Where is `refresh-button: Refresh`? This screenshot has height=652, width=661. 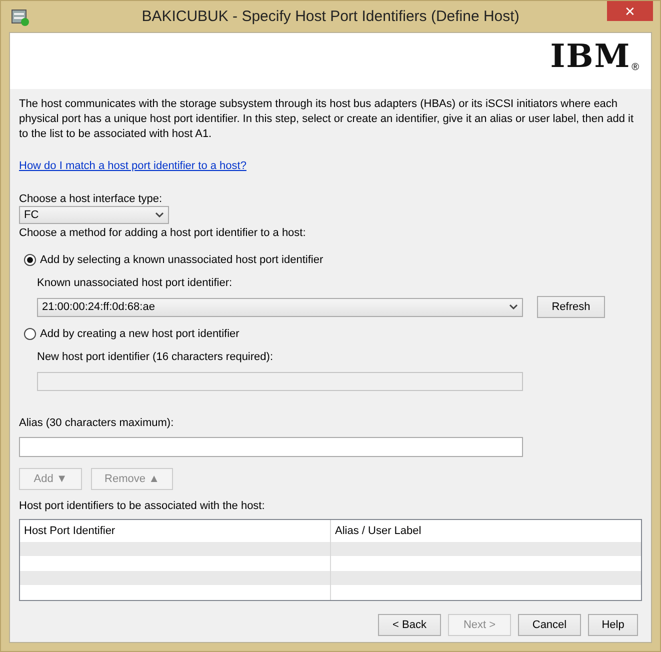 refresh-button: Refresh is located at coordinates (571, 307).